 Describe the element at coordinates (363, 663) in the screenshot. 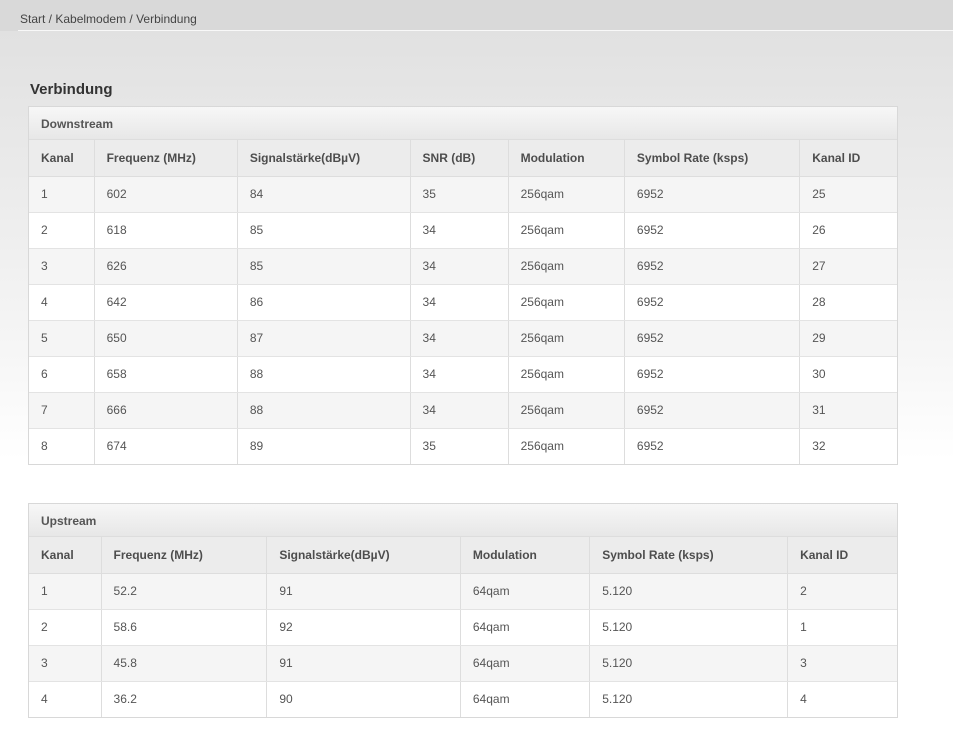

I see `table-cell: 91` at that location.